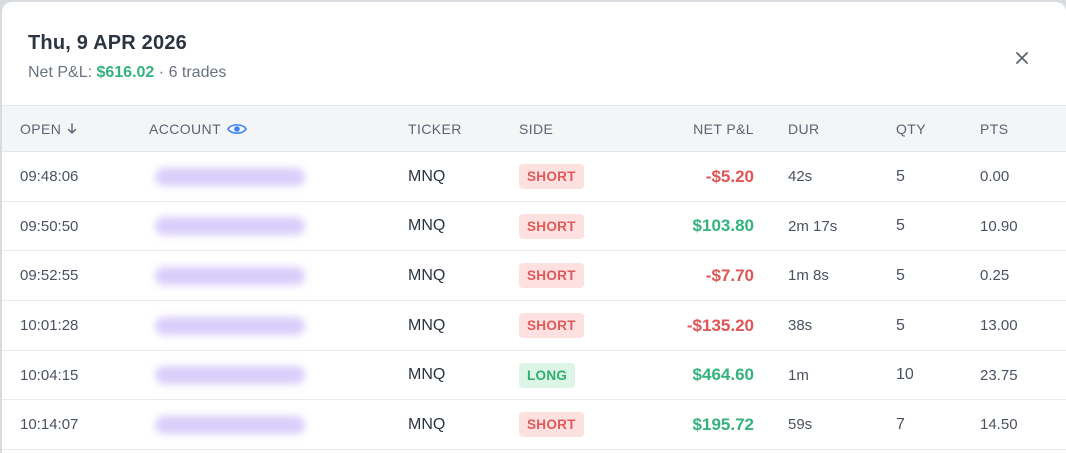 This screenshot has height=453, width=1066. Describe the element at coordinates (237, 129) in the screenshot. I see `eye-icon` at that location.